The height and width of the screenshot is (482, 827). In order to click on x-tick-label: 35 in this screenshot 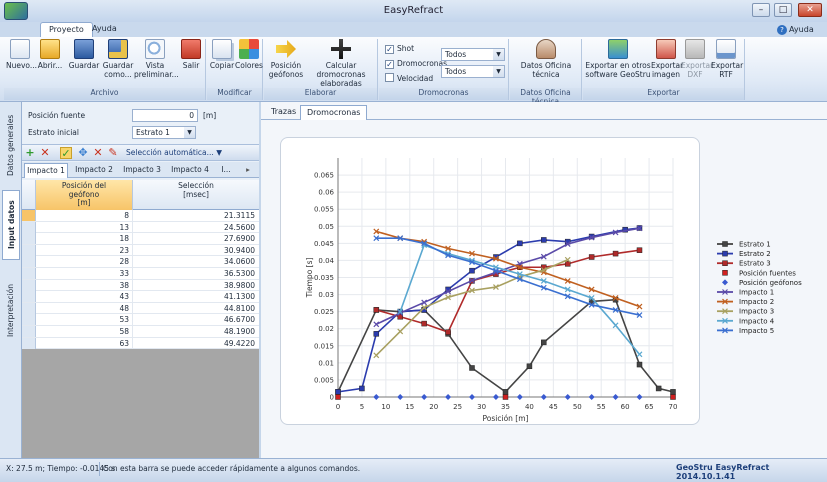, I will do `click(505, 407)`.